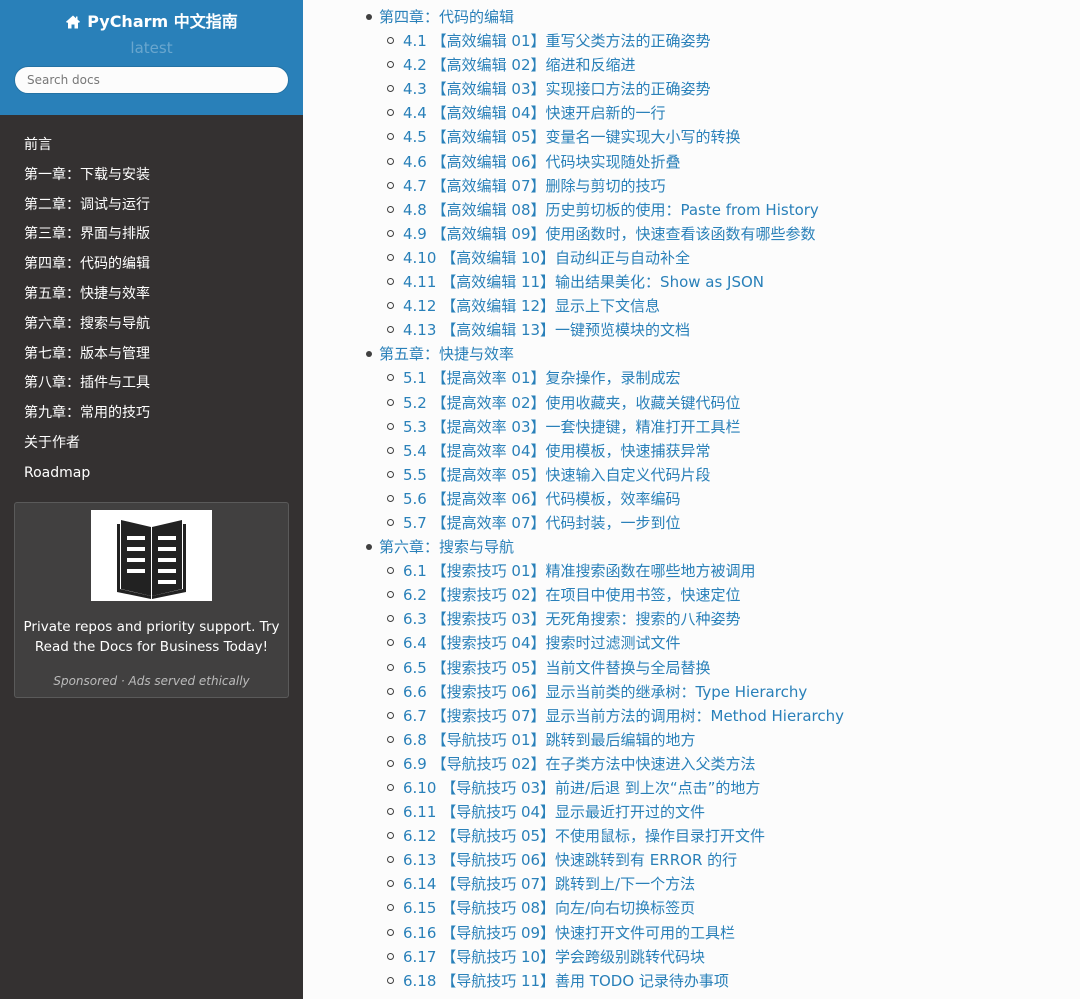 The width and height of the screenshot is (1080, 999). What do you see at coordinates (151, 265) in the screenshot?
I see `sidebar-item: 第四章：代码的编辑` at bounding box center [151, 265].